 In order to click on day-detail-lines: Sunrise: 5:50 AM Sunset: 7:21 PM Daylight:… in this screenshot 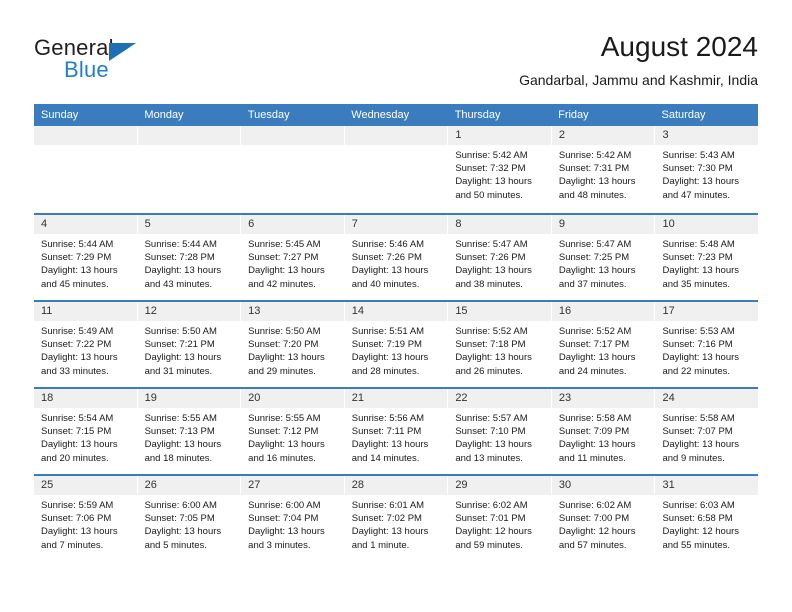, I will do `click(189, 349)`.